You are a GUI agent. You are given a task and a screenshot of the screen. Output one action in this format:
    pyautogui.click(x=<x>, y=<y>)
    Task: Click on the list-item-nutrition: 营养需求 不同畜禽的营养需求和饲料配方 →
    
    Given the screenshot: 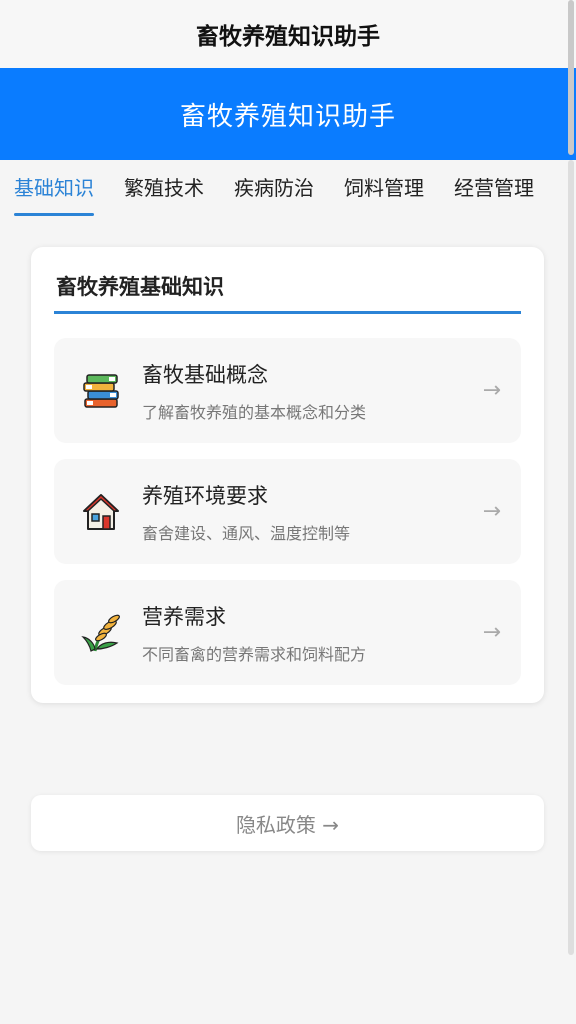 What is the action you would take?
    pyautogui.click(x=287, y=632)
    